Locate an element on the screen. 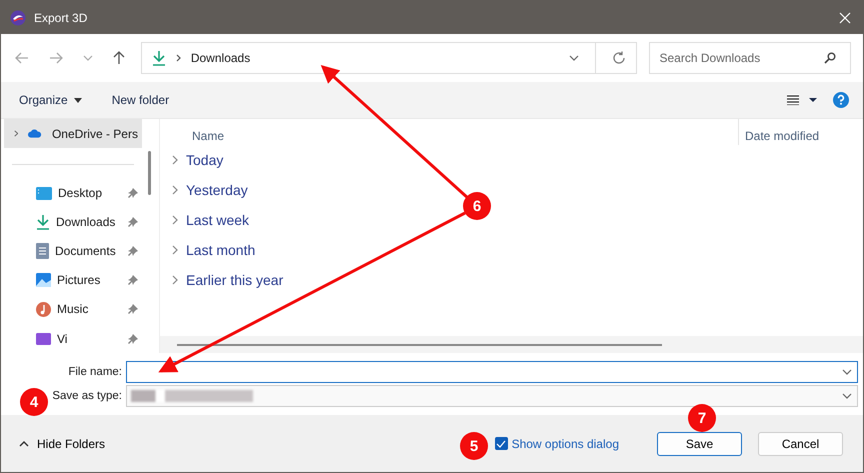  group-header: Yesterday is located at coordinates (204, 190).